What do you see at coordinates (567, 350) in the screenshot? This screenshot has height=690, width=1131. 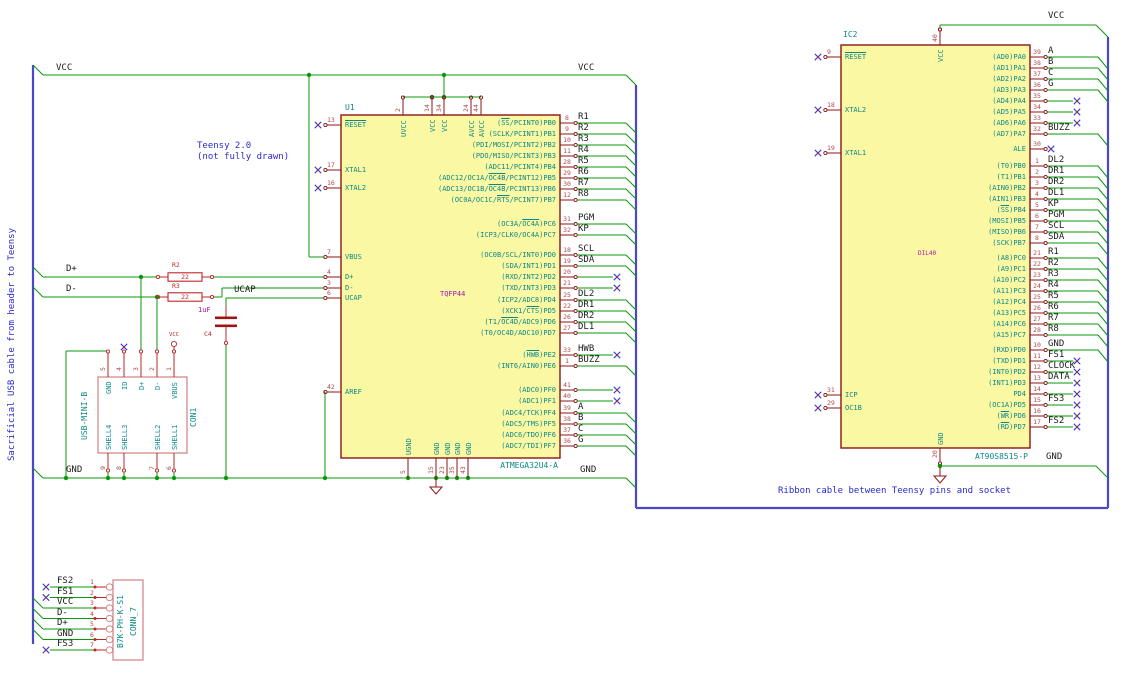 I see `u1-pin-number: 33` at bounding box center [567, 350].